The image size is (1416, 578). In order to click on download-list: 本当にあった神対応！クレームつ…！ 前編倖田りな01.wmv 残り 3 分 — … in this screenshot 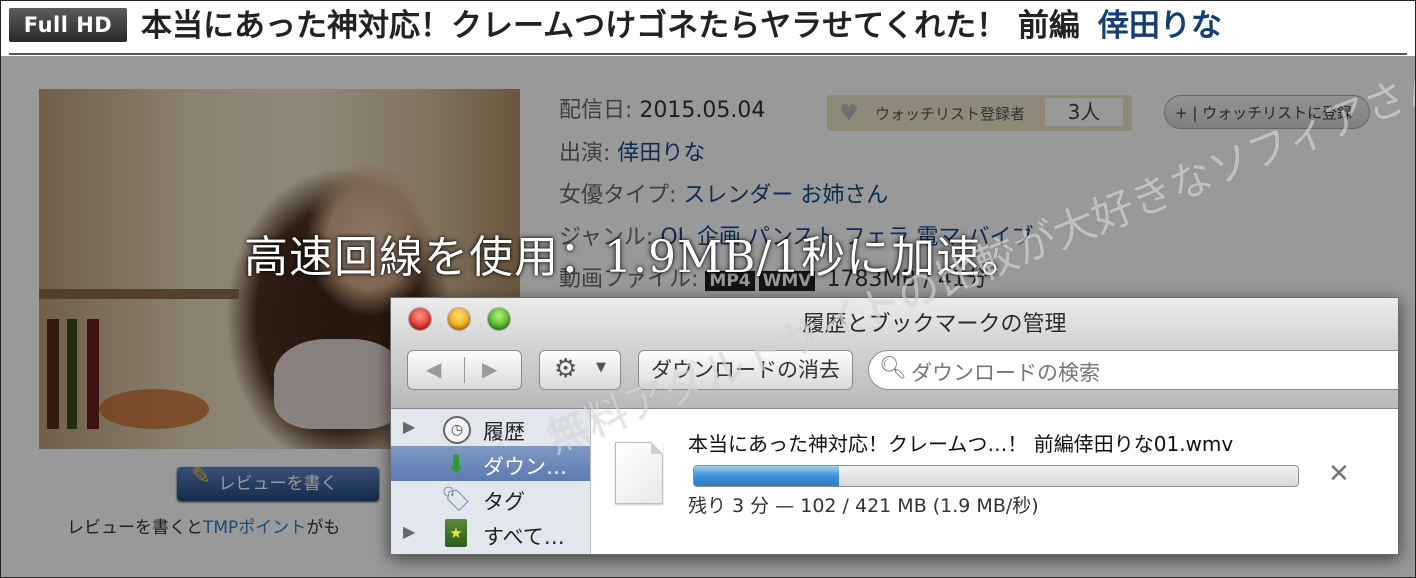, I will do `click(994, 481)`.